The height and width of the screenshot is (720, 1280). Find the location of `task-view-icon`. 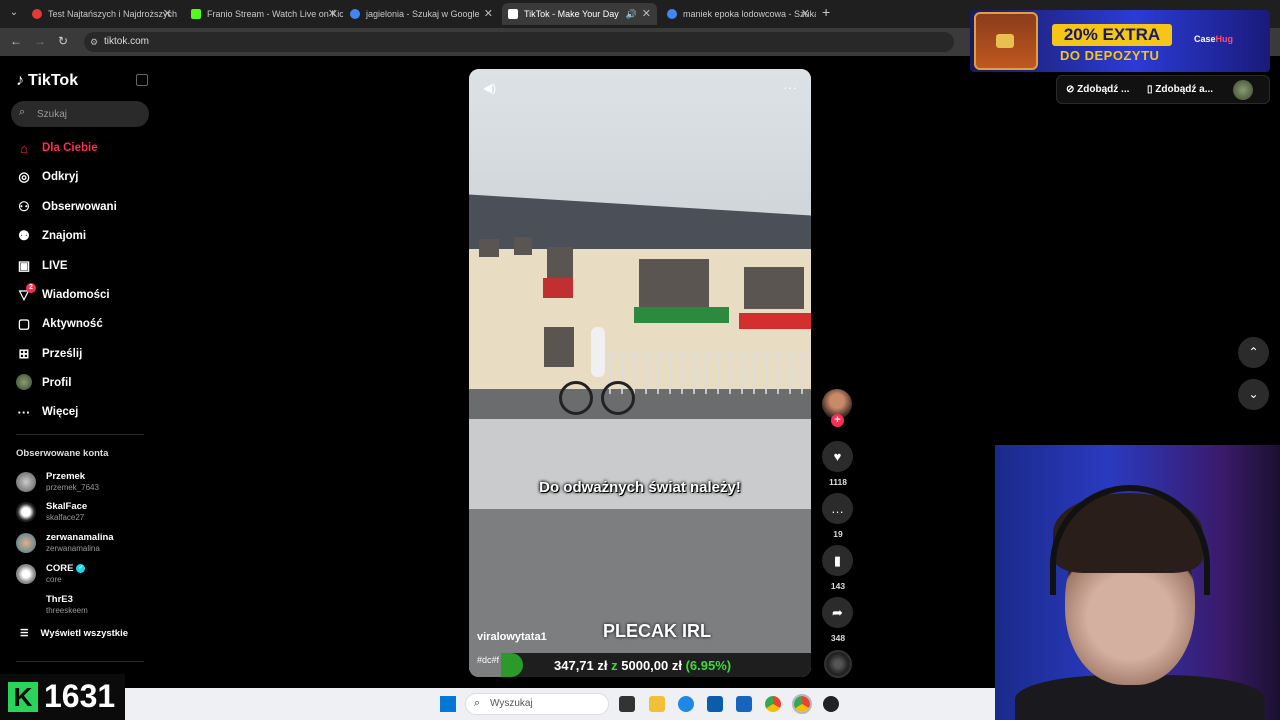

task-view-icon is located at coordinates (627, 704).